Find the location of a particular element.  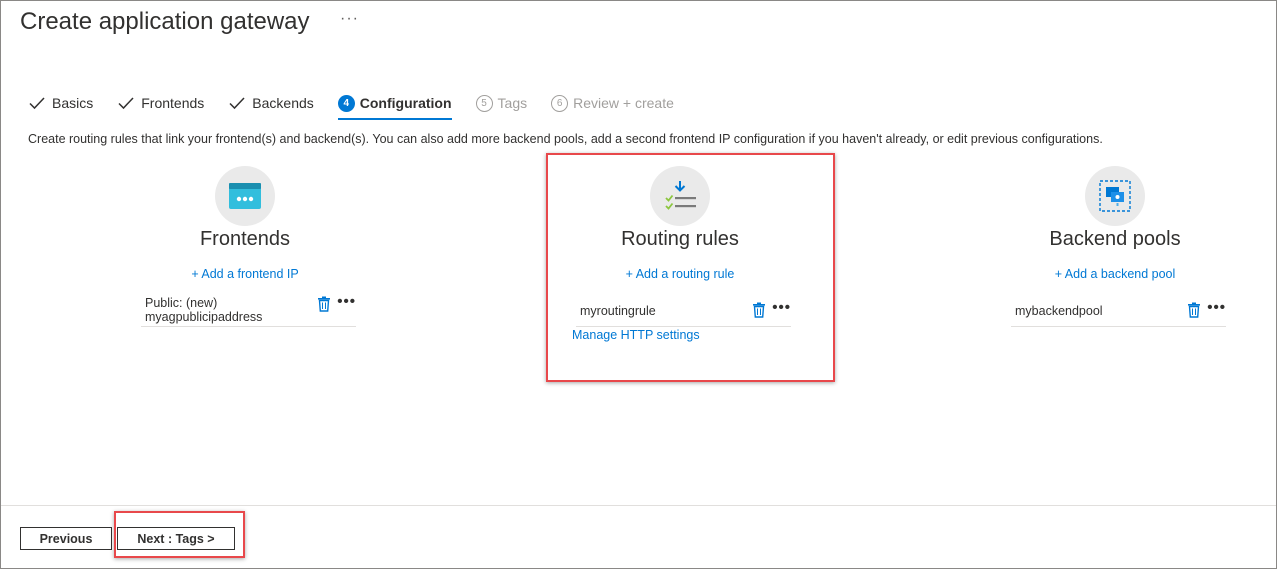

section-title: Frontends is located at coordinates (245, 239).